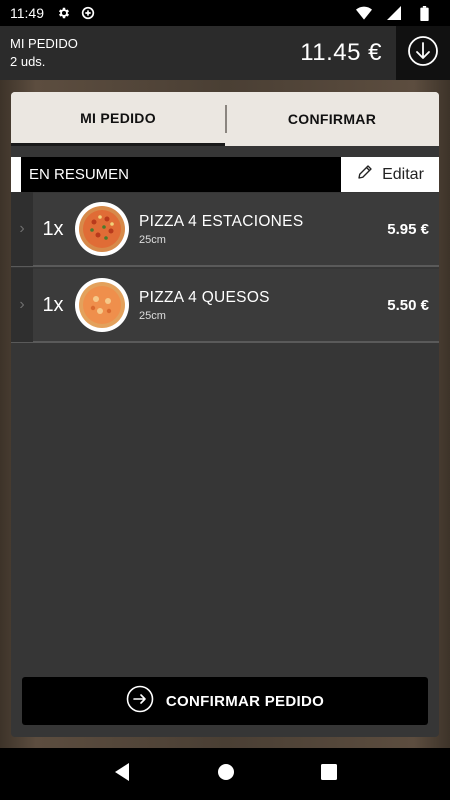  I want to click on collapse-order-button, so click(423, 53).